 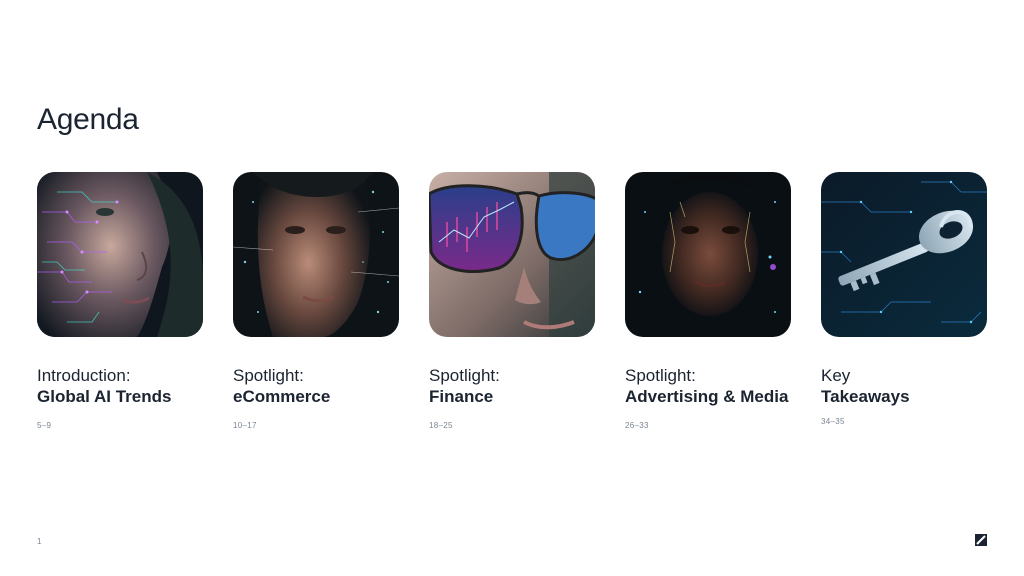 What do you see at coordinates (316, 254) in the screenshot?
I see `agenda-image-ecommerce` at bounding box center [316, 254].